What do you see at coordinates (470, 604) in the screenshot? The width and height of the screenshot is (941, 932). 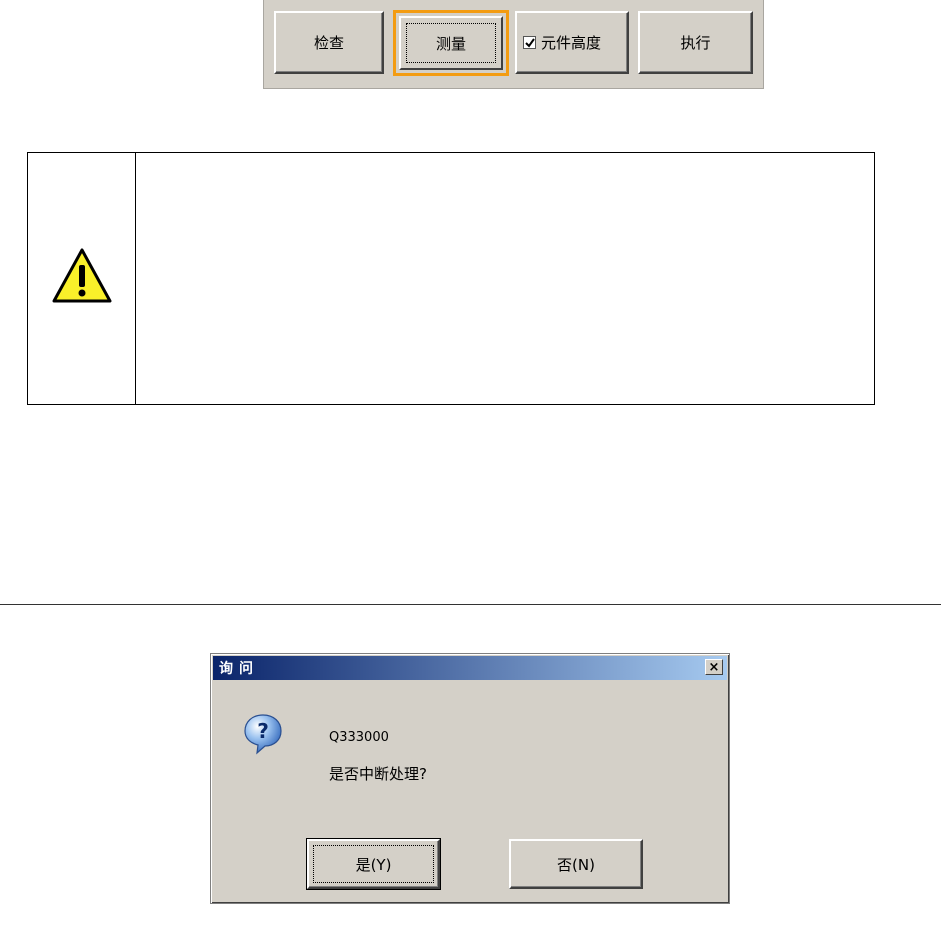 I see `separator-line` at bounding box center [470, 604].